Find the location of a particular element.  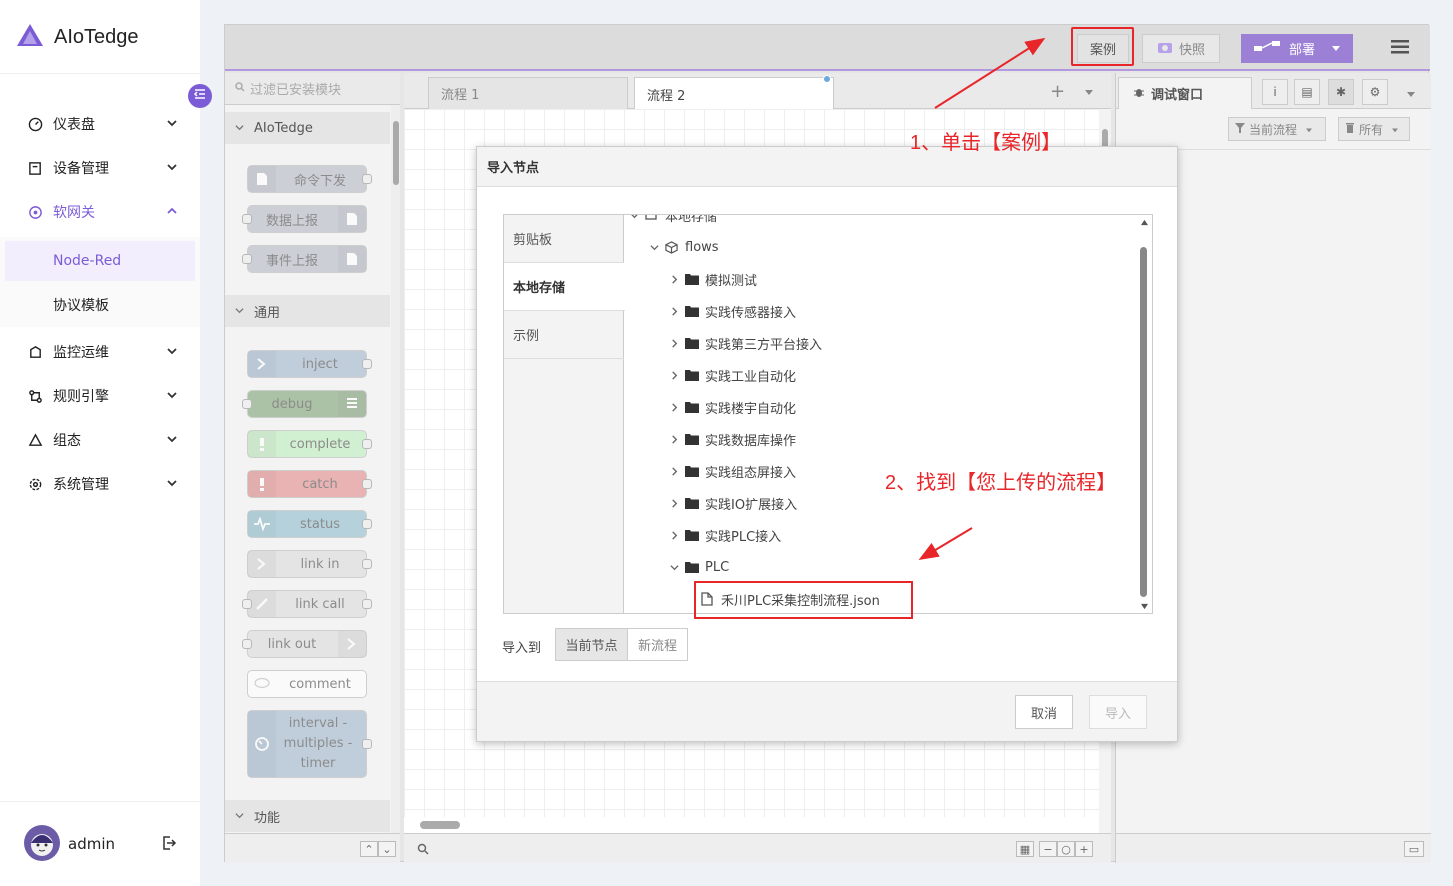

palette-node-debug: debug is located at coordinates (304, 404).